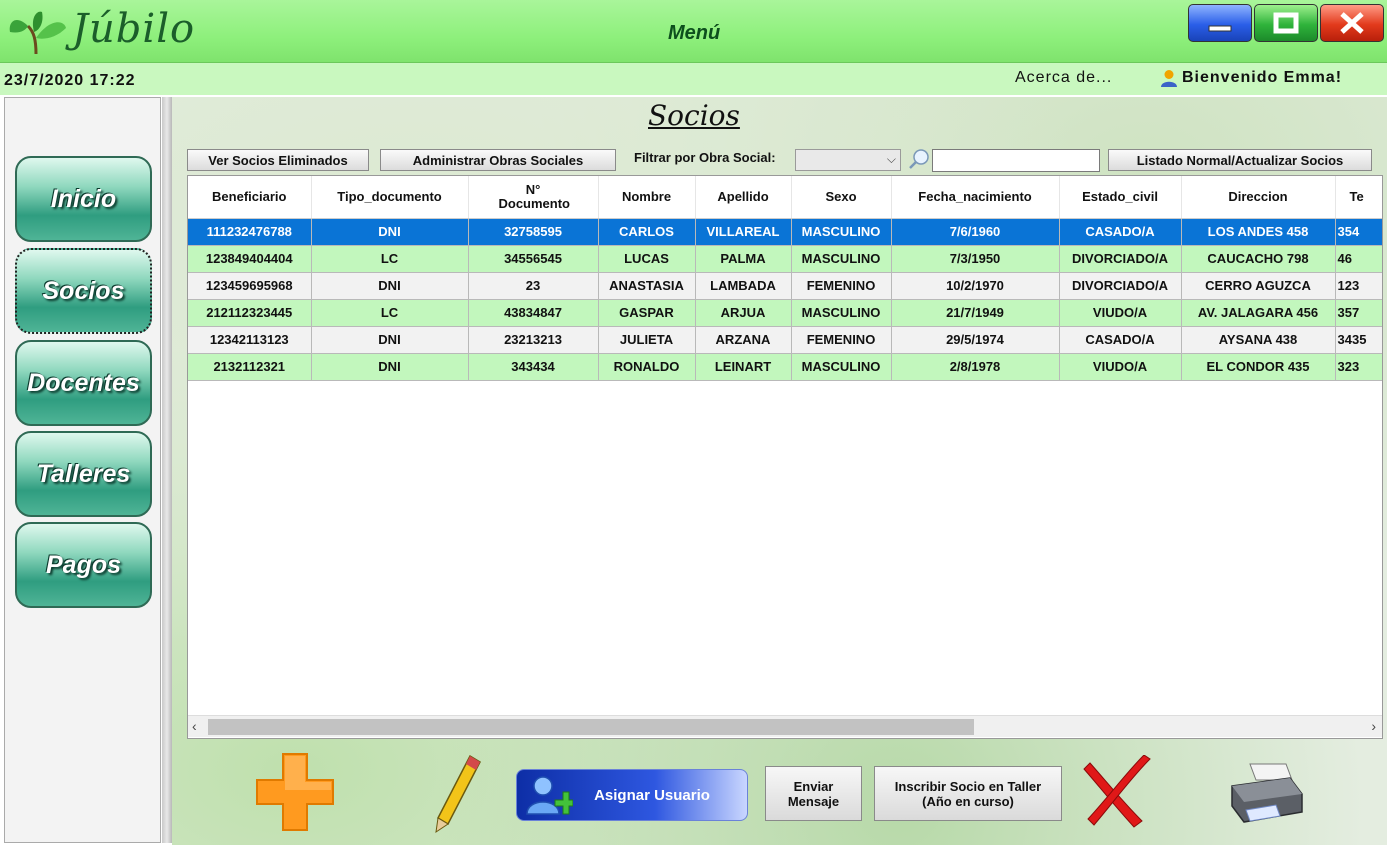 The image size is (1387, 845). Describe the element at coordinates (250, 367) in the screenshot. I see `table-cell: 2132112321` at that location.